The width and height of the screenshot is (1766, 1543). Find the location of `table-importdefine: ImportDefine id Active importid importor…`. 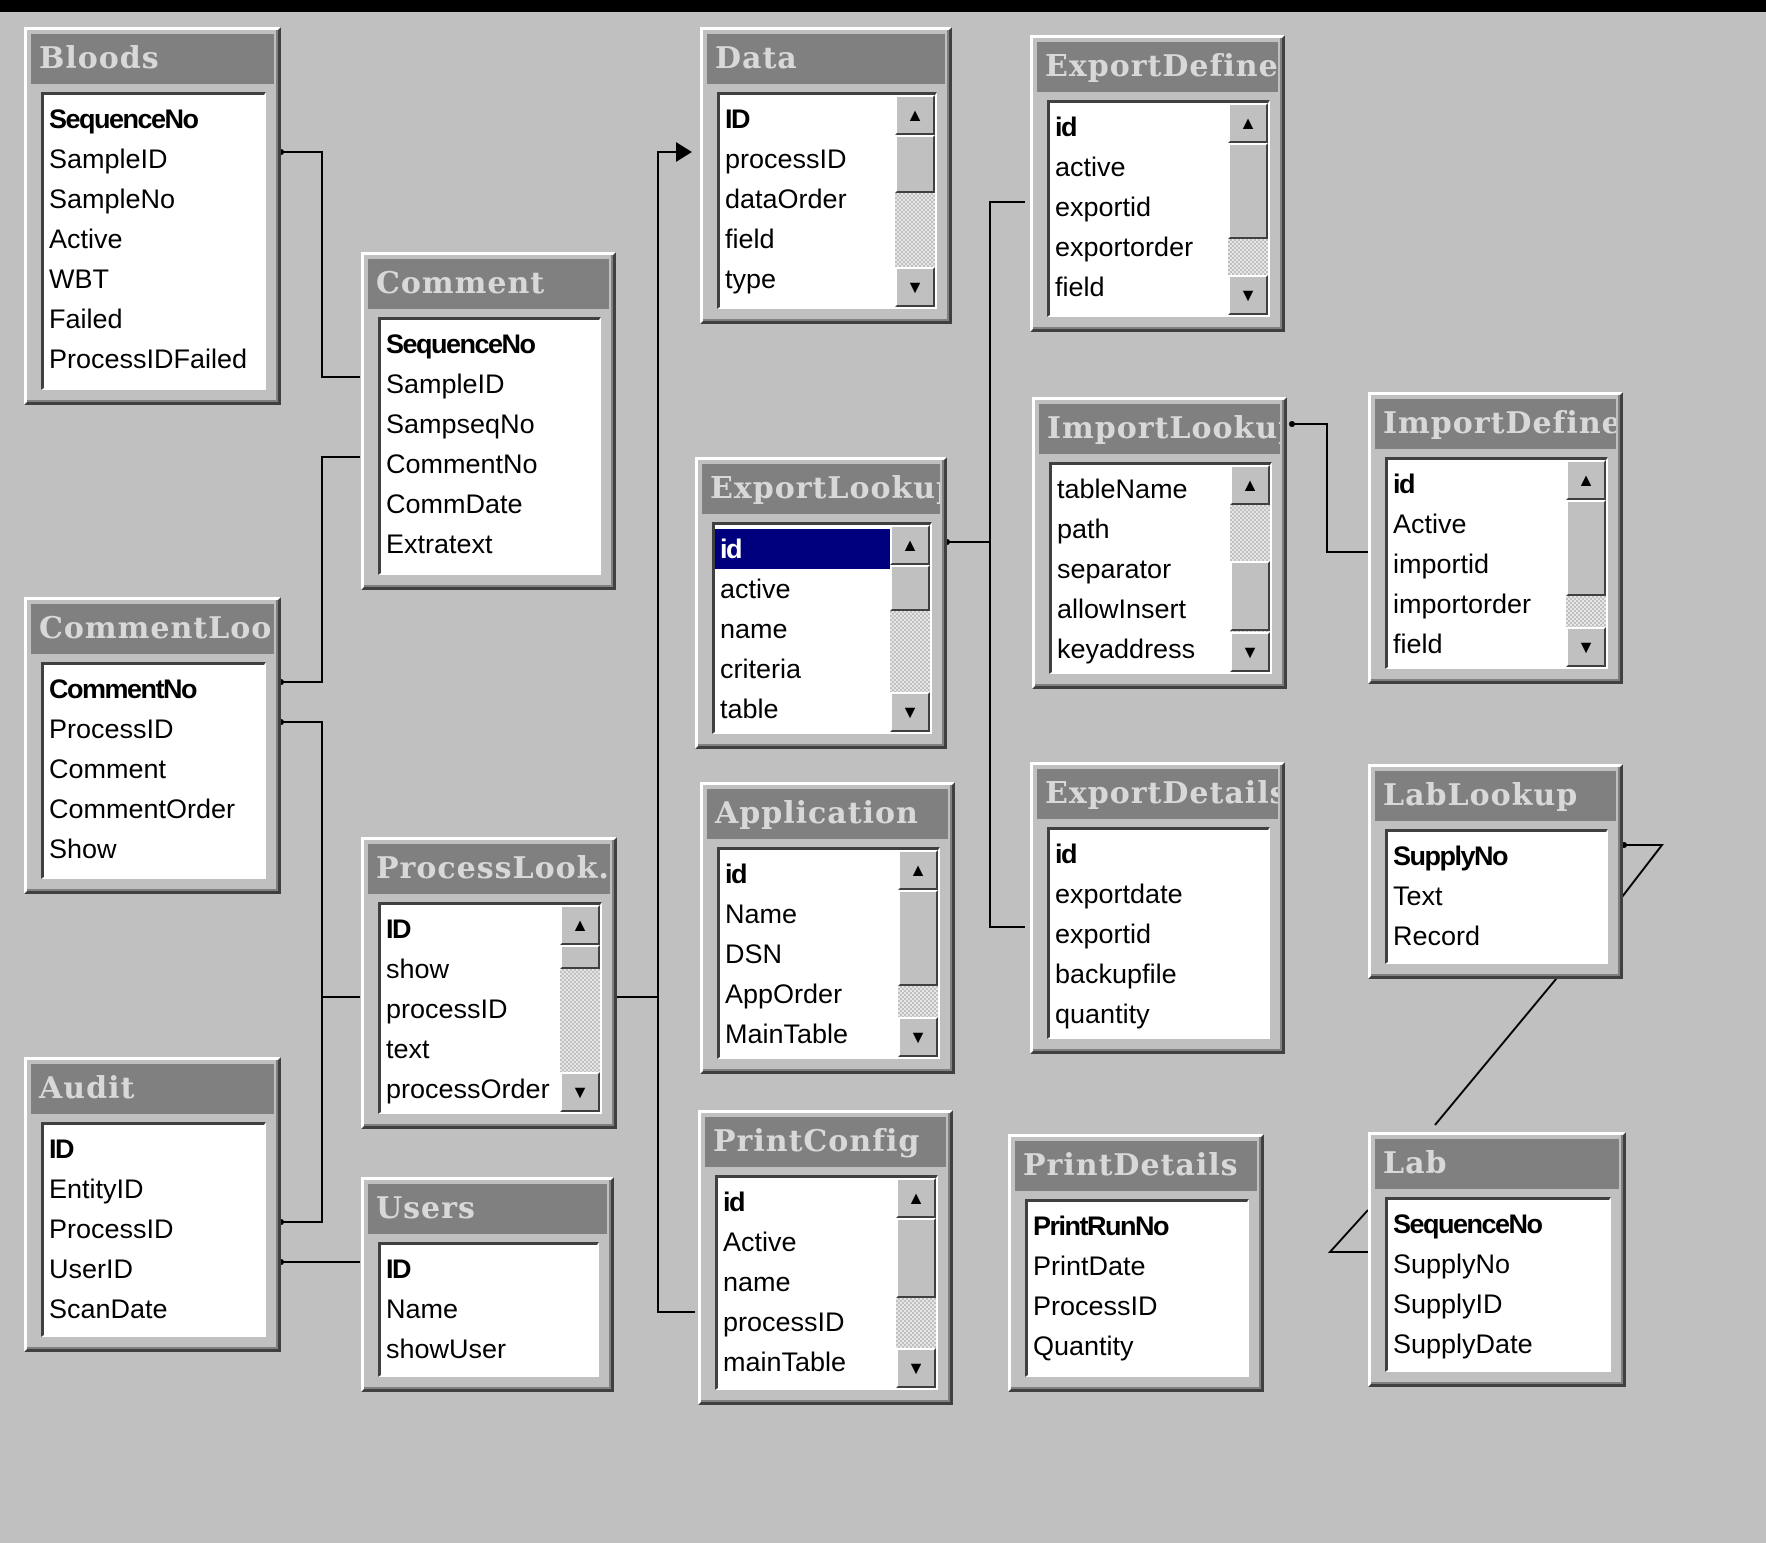

table-importdefine: ImportDefine id Active importid importor… is located at coordinates (1495, 538).